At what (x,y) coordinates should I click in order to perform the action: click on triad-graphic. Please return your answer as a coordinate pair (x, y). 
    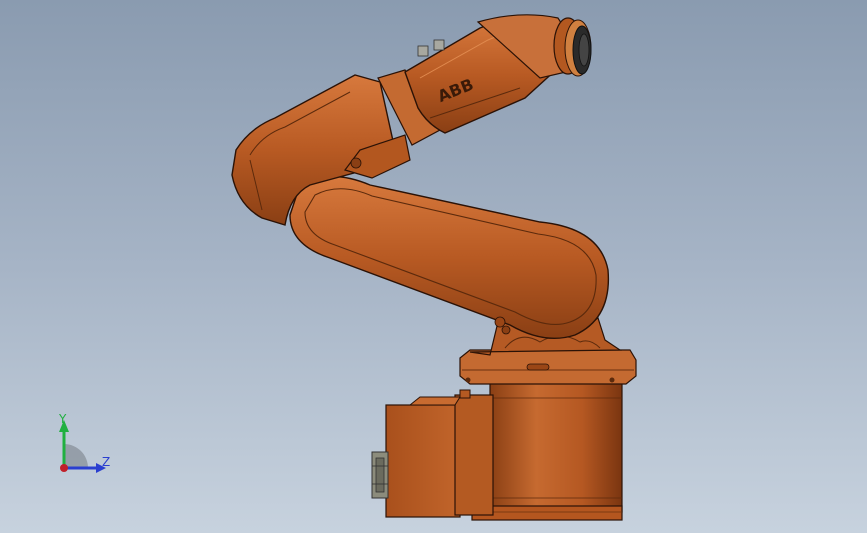
    Looking at the image, I should click on (82, 446).